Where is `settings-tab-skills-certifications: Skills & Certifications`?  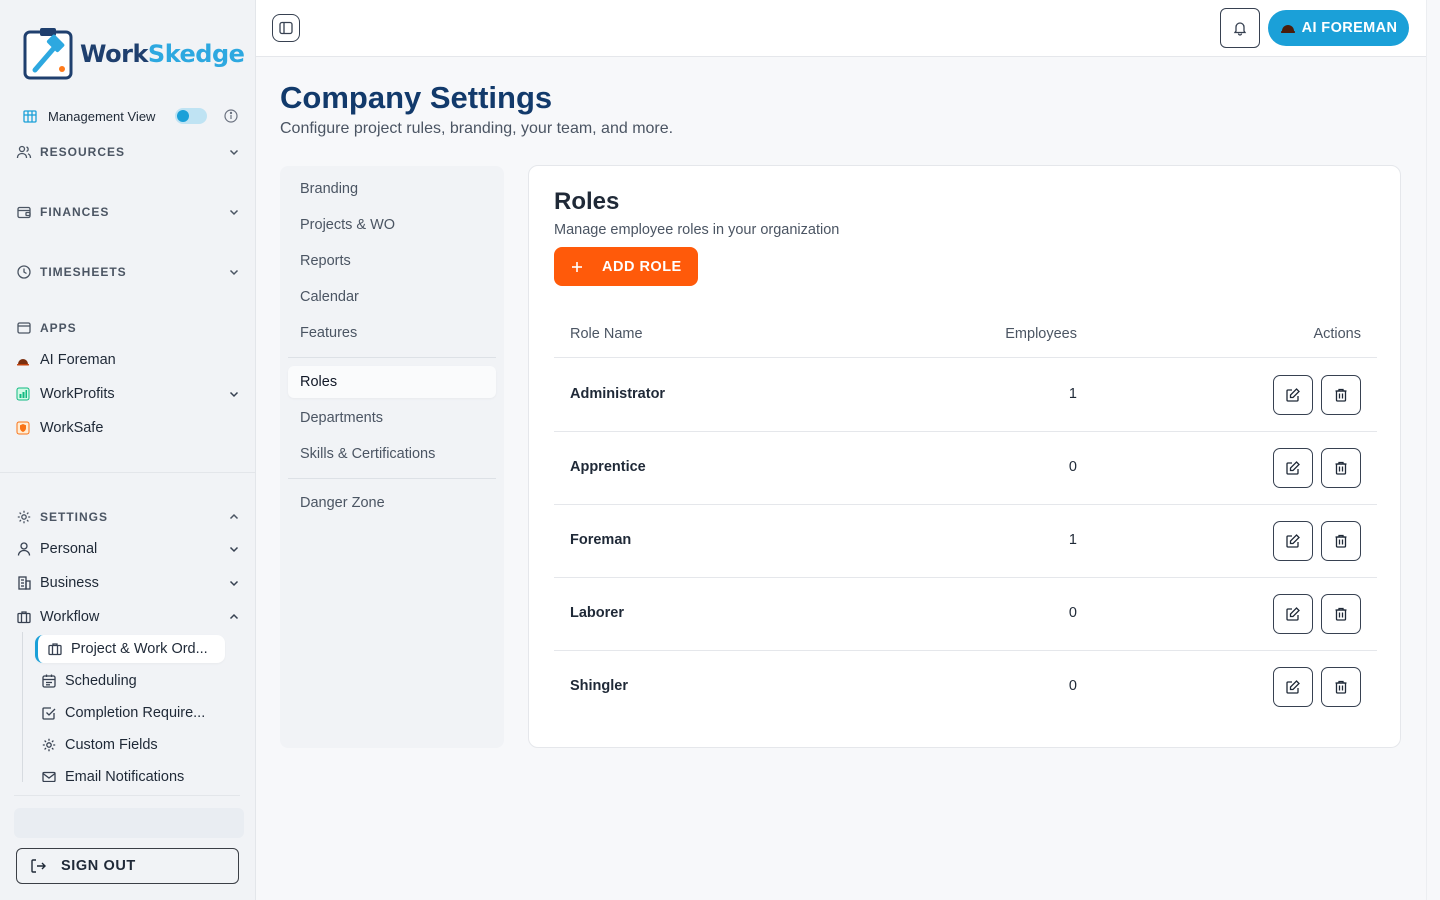
settings-tab-skills-certifications: Skills & Certifications is located at coordinates (392, 454).